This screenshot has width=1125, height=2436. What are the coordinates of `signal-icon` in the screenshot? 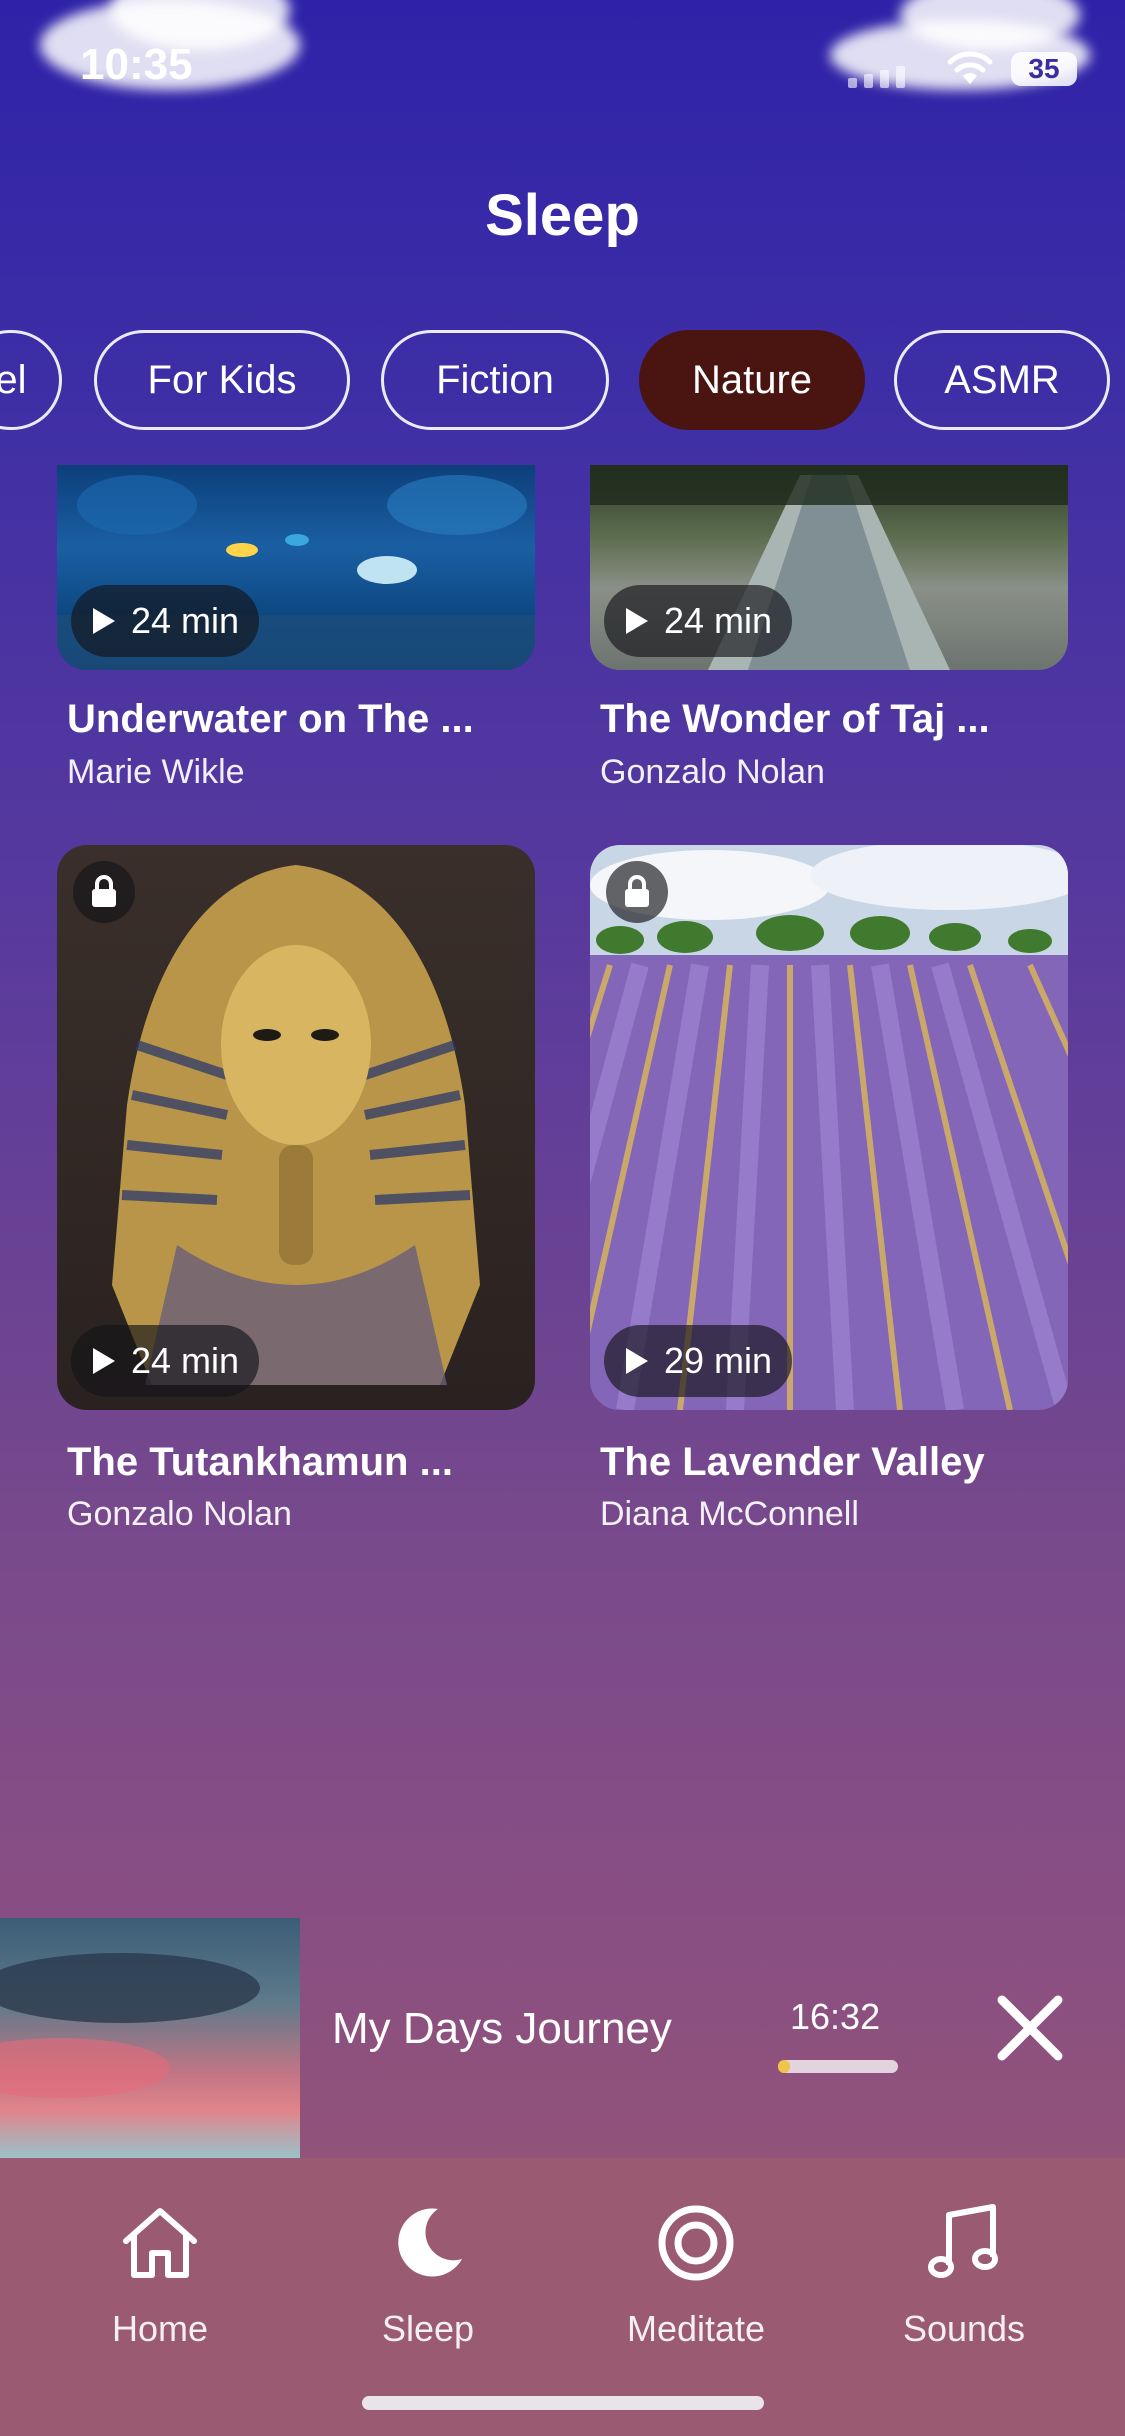 It's located at (876, 77).